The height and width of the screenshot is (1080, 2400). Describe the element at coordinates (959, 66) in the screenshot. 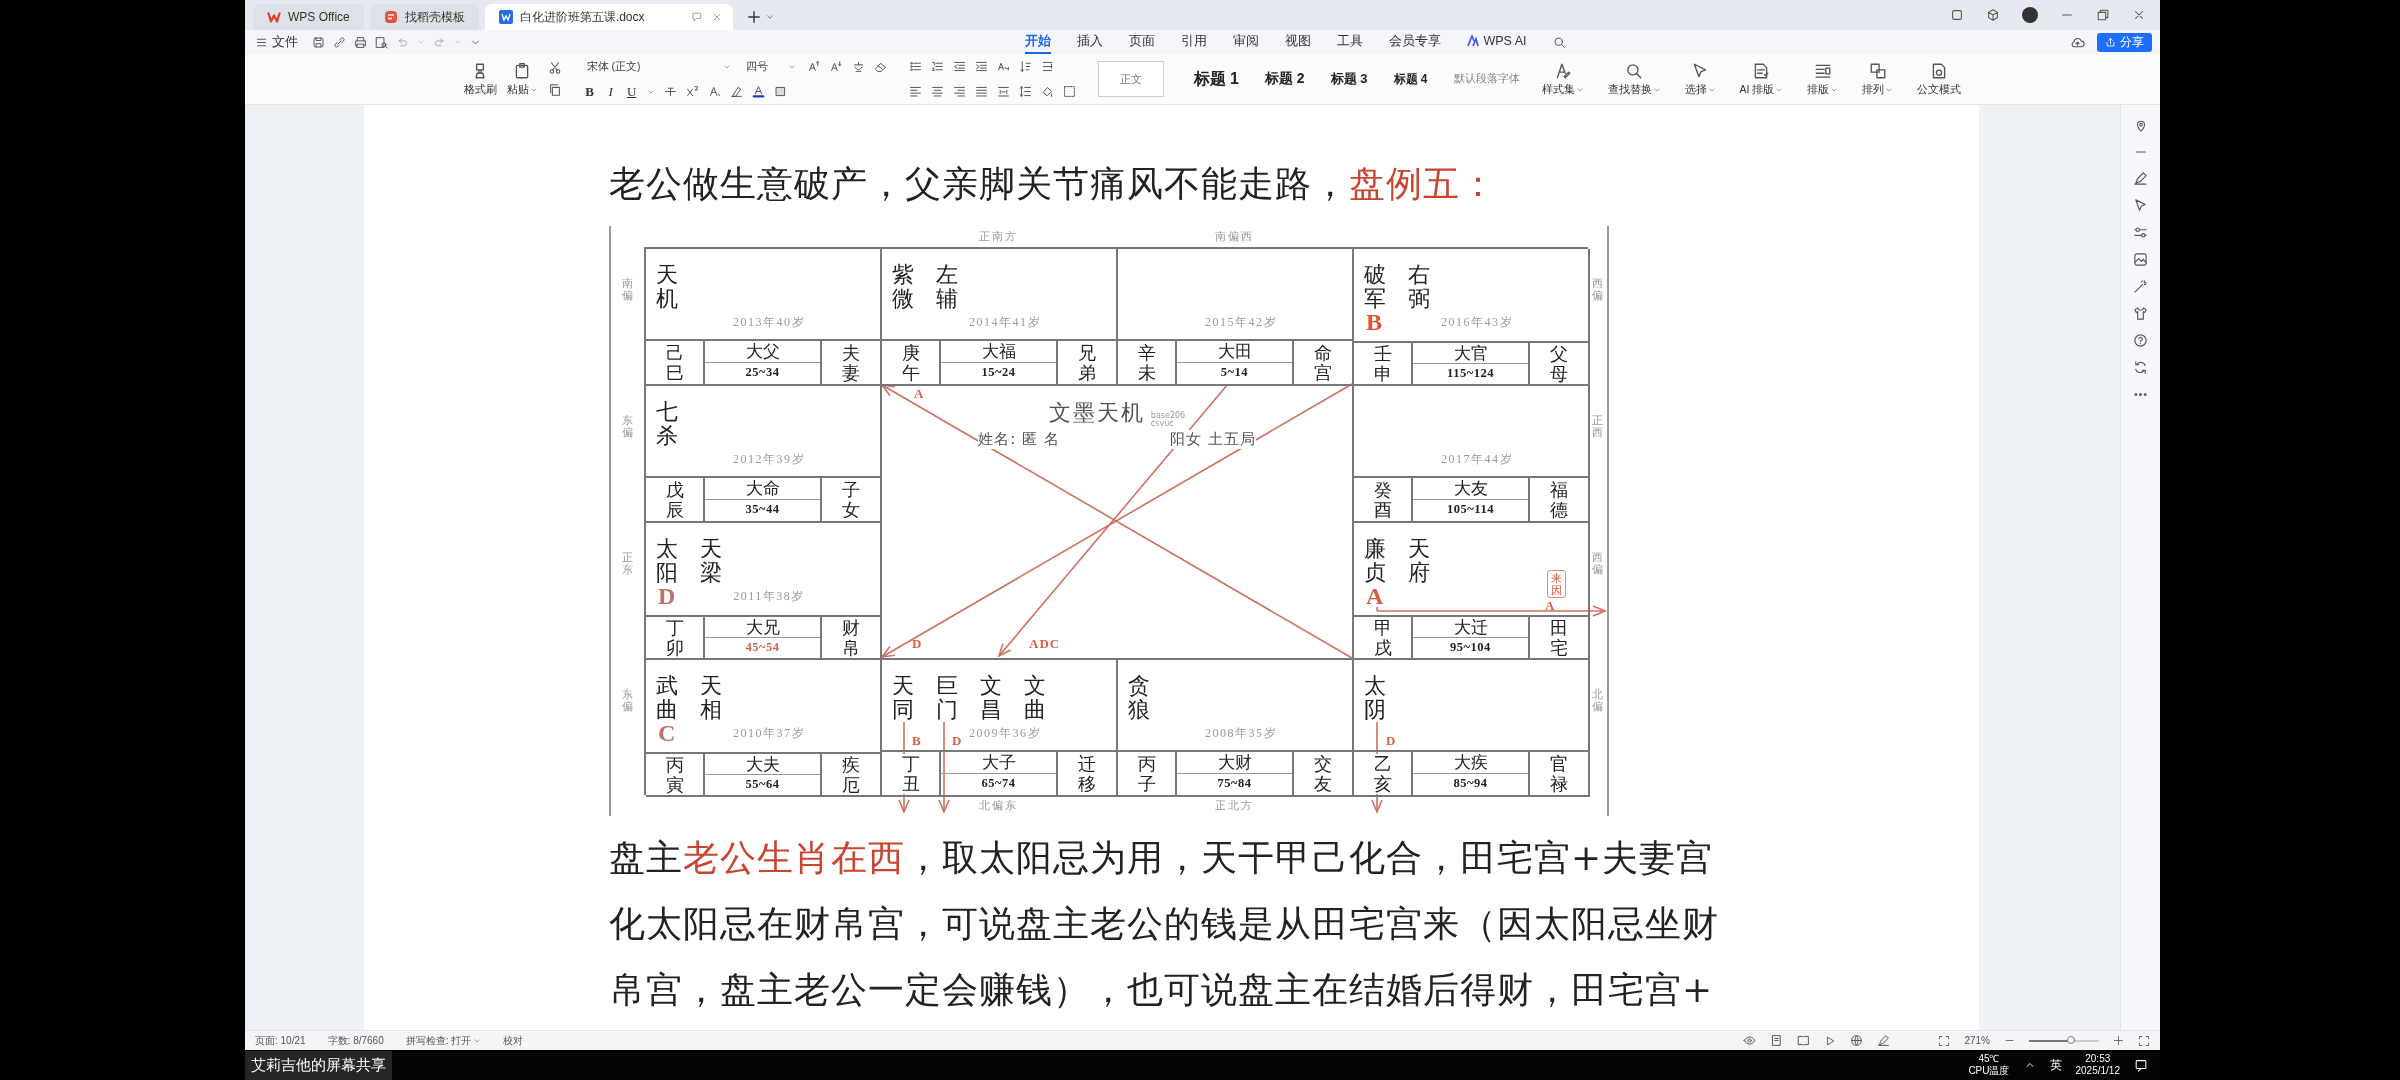

I see `decrease-indent-icon` at that location.